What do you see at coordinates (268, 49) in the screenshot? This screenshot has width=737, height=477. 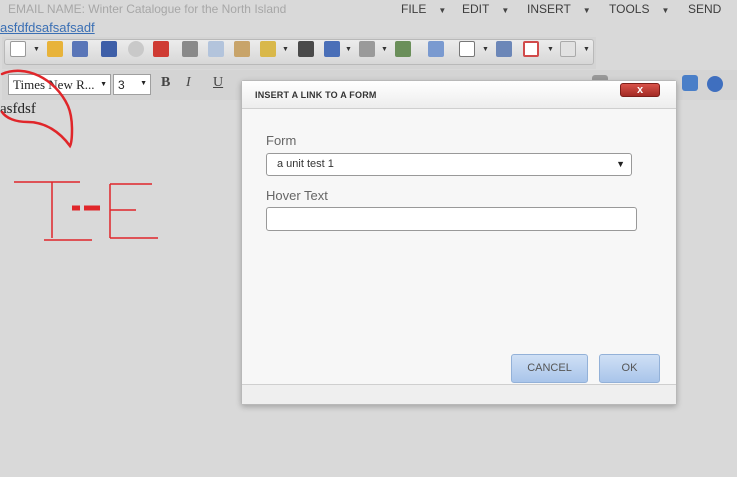 I see `format-brush-icon` at bounding box center [268, 49].